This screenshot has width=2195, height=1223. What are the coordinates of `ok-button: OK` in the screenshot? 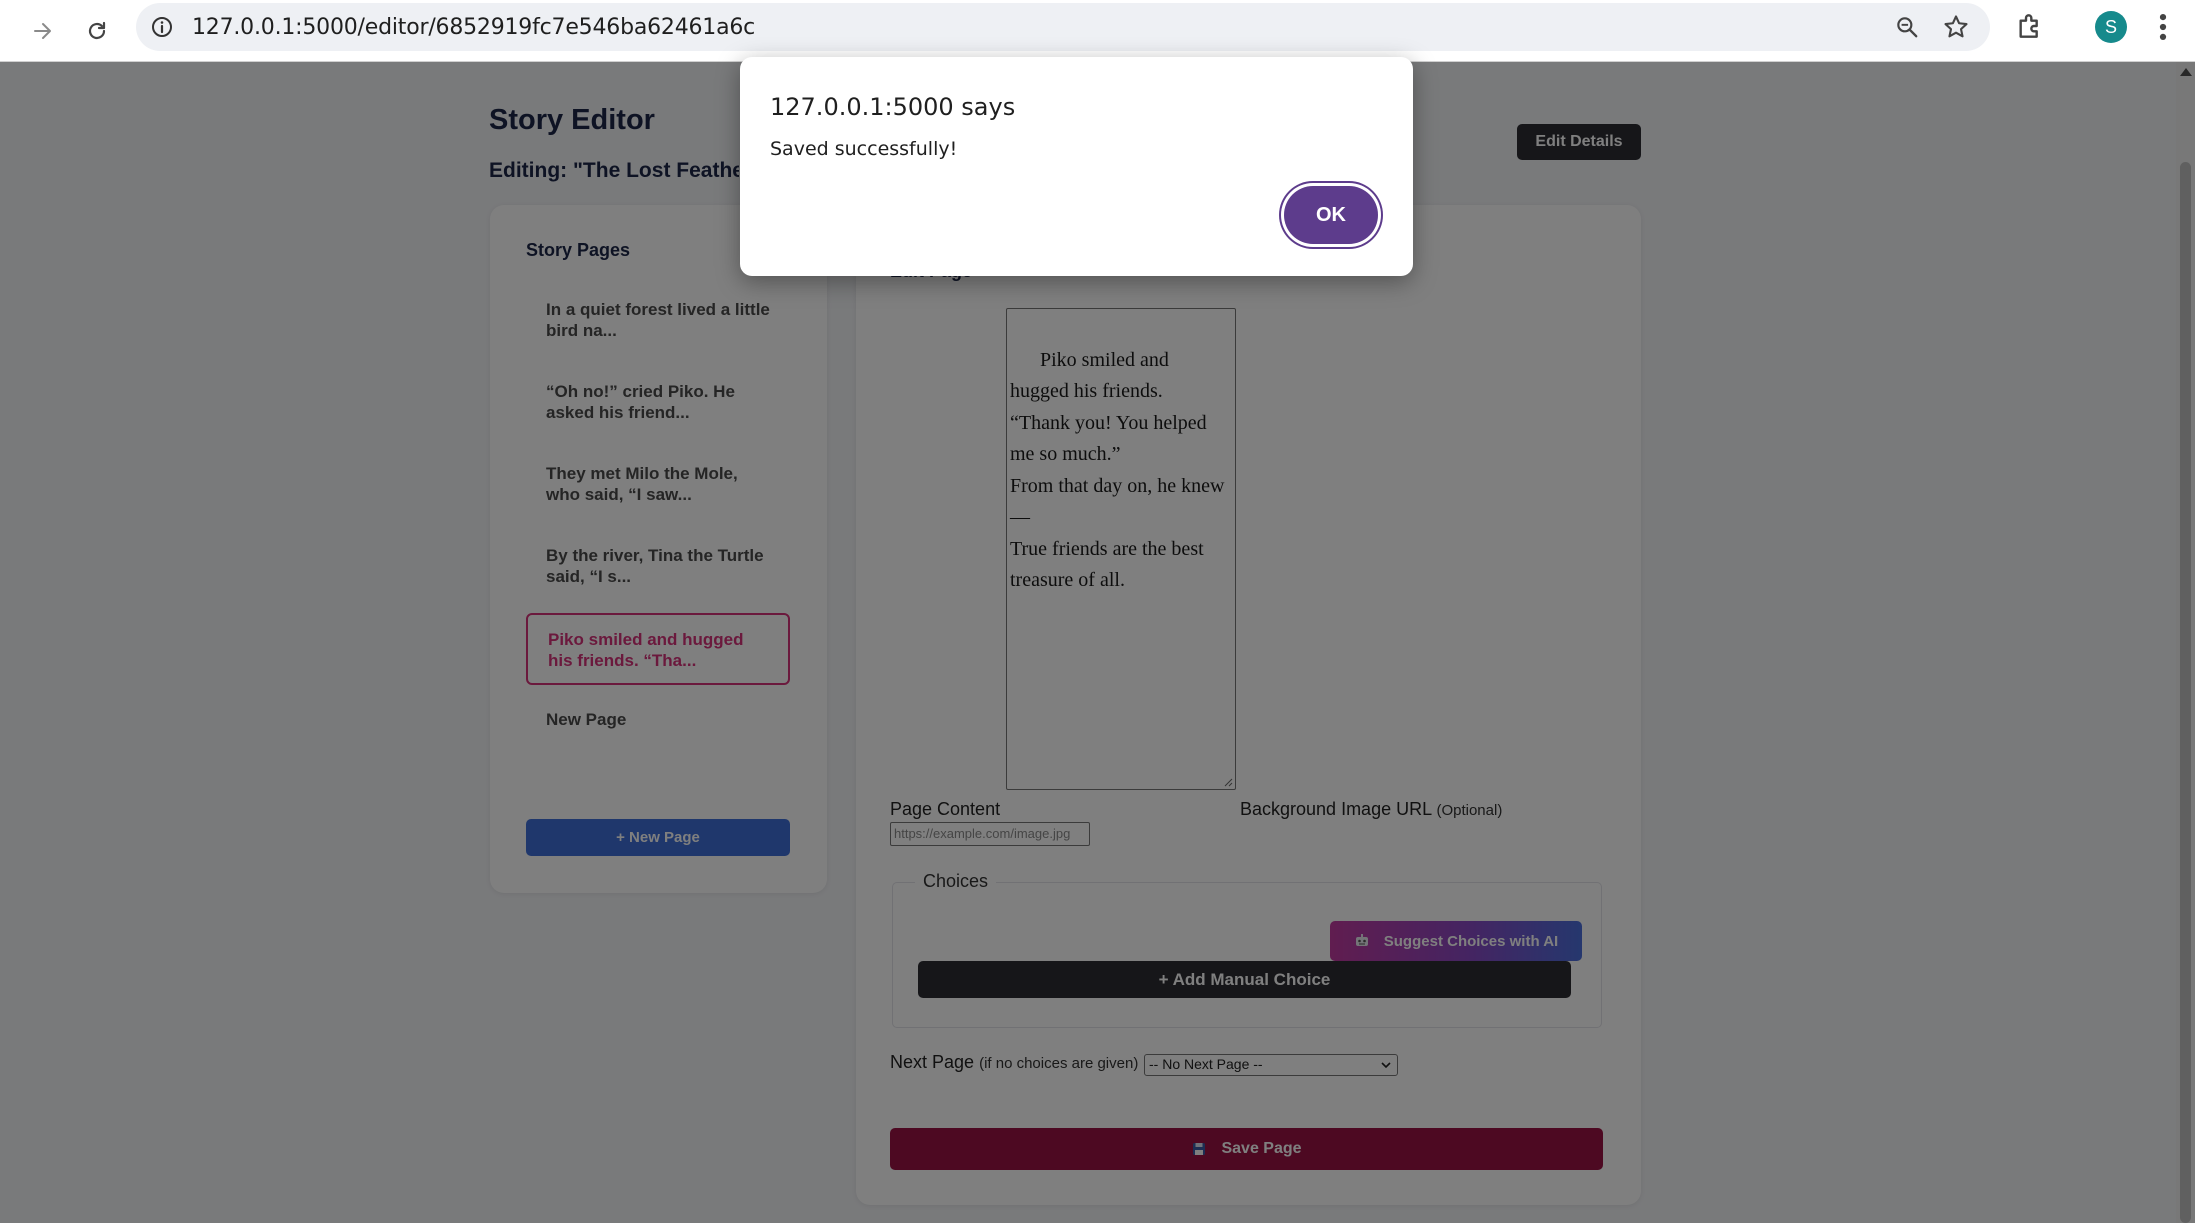 It's located at (1331, 215).